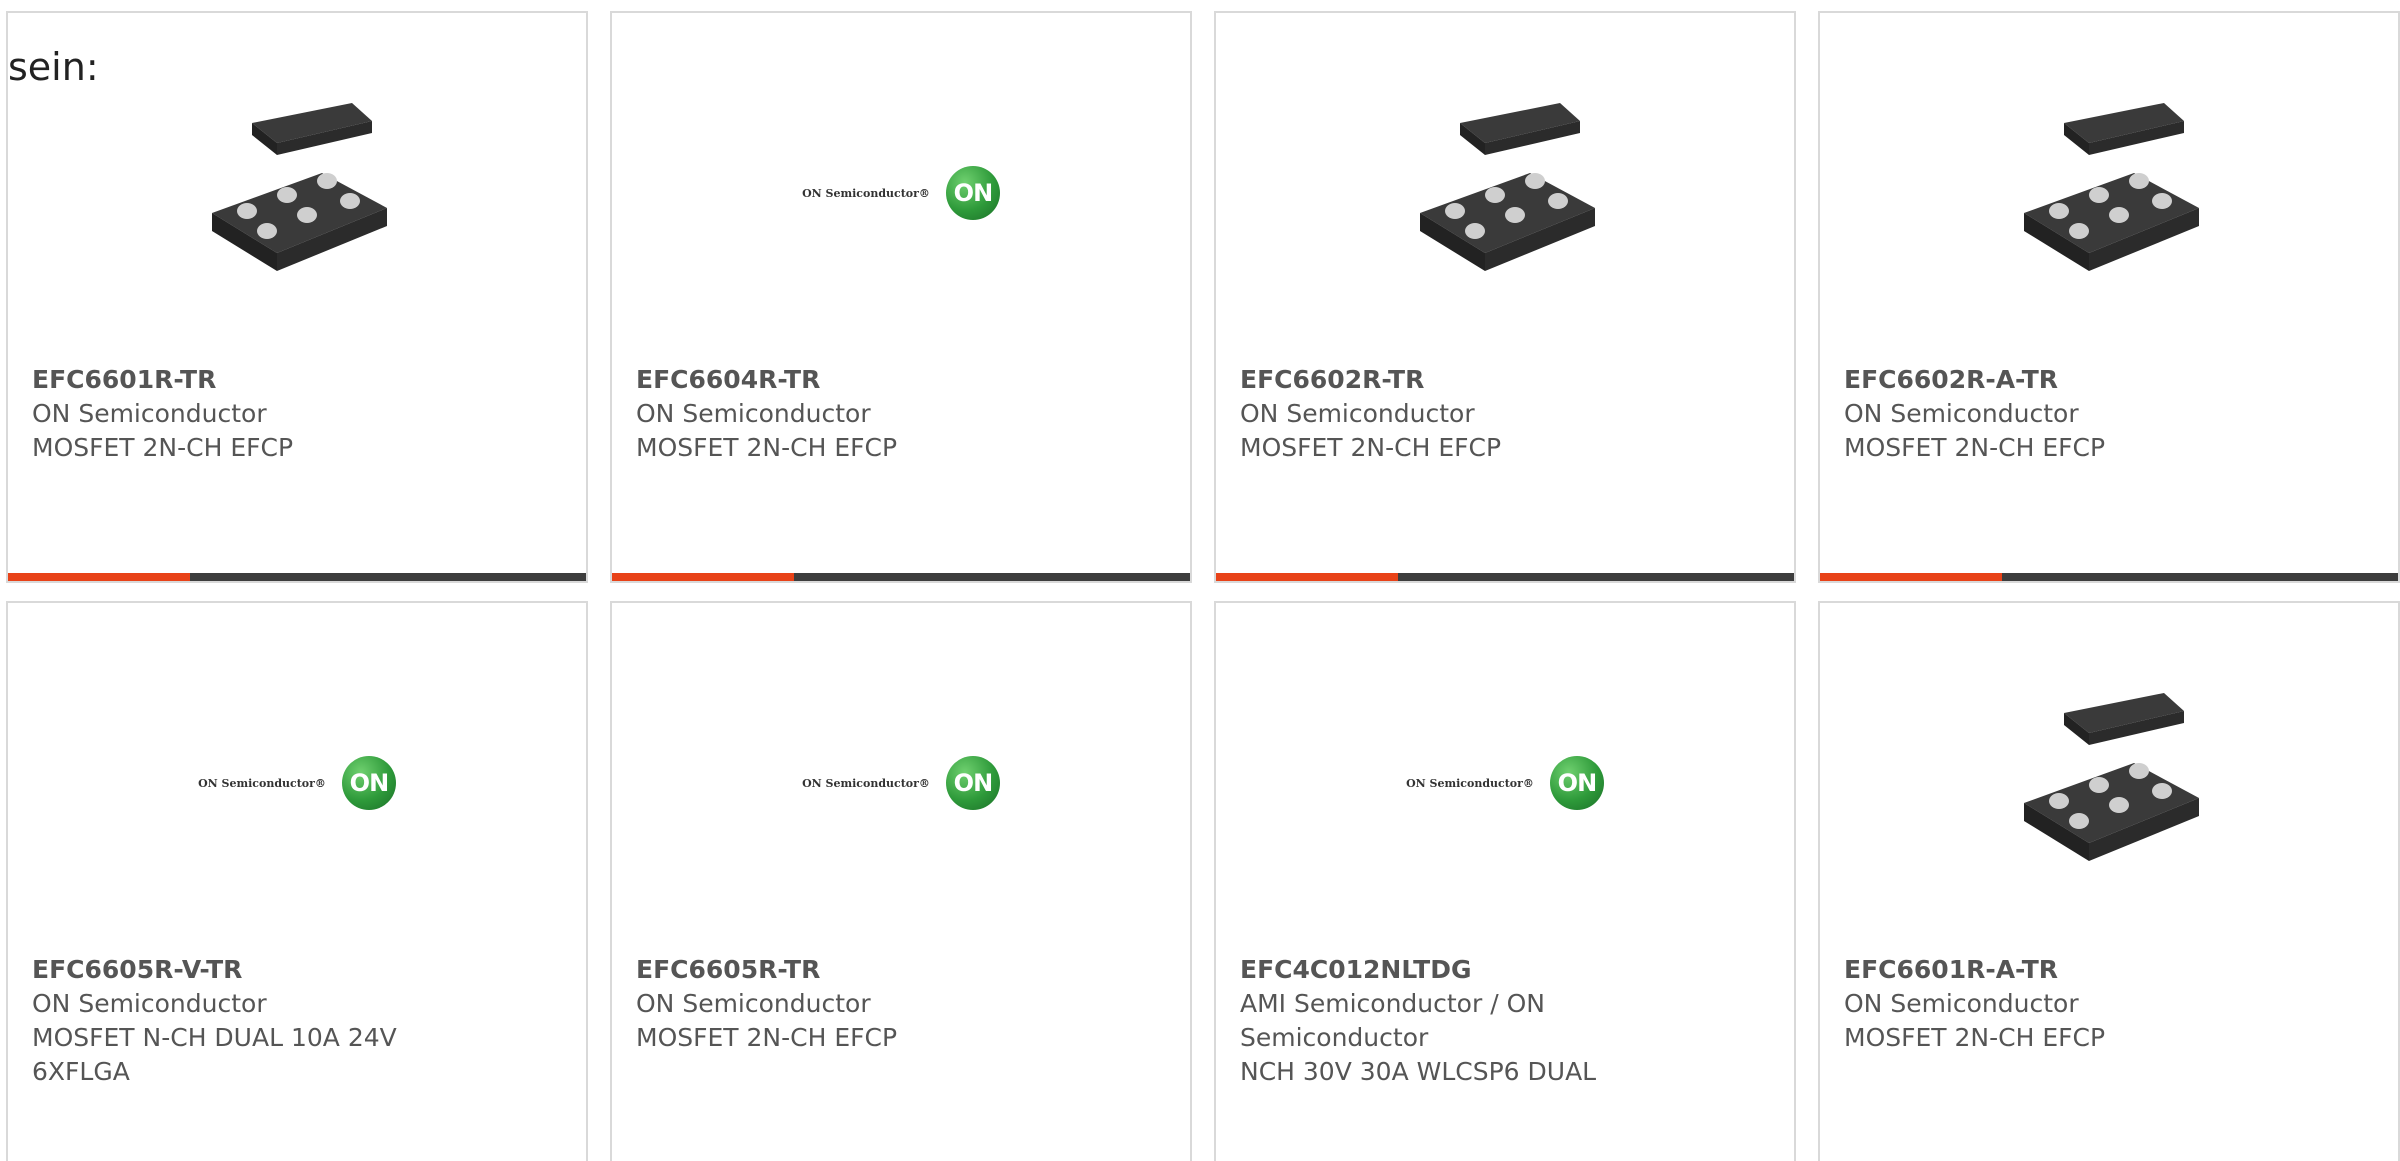 The height and width of the screenshot is (1161, 2400). Describe the element at coordinates (53, 67) in the screenshot. I see `lead-text: sein:` at that location.